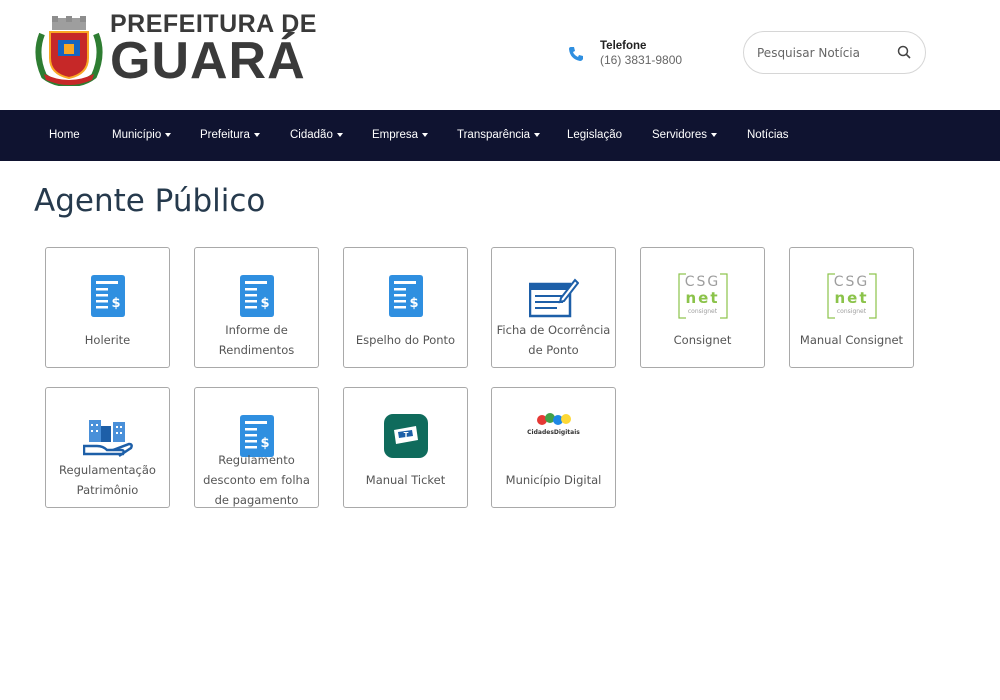  I want to click on card-label: Regulamentação Patrimônio, so click(107, 480).